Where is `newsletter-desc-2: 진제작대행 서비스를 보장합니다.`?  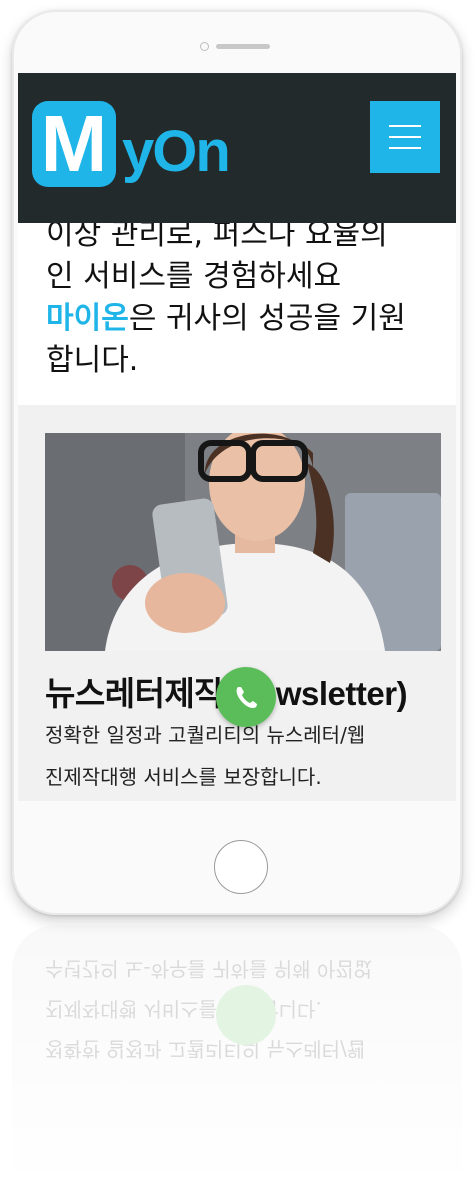
newsletter-desc-2: 진제작대행 서비스를 보장합니다. is located at coordinates (183, 777).